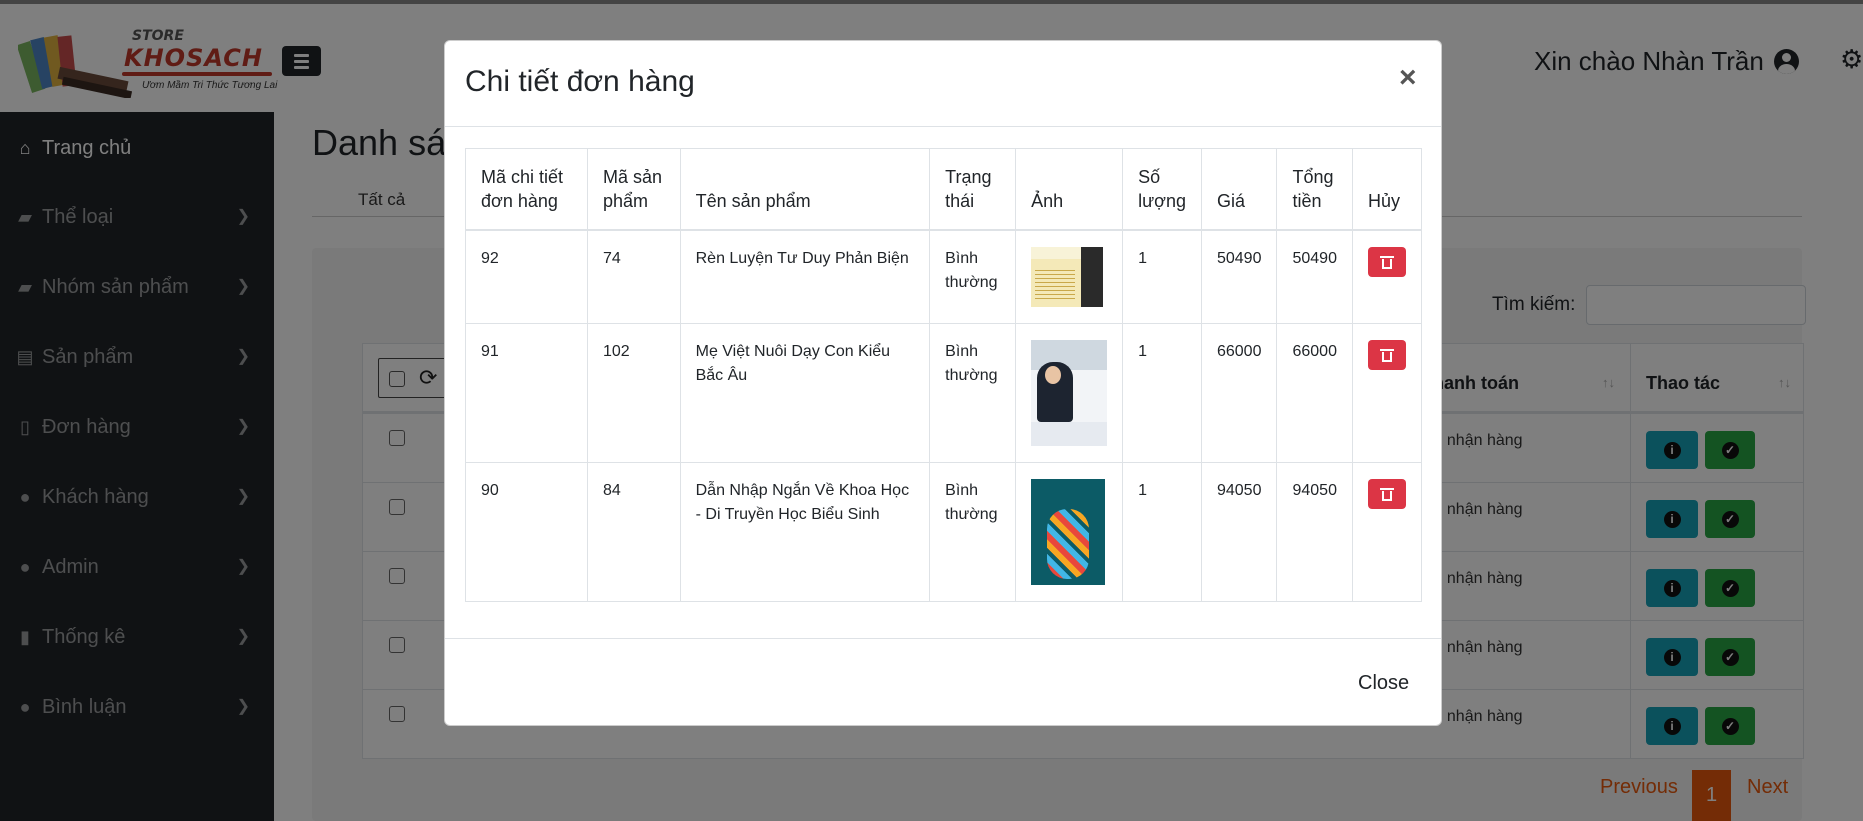  Describe the element at coordinates (805, 276) in the screenshot. I see `product-name-cell: Rèn Luyện Tư Duy Phản Biện` at that location.